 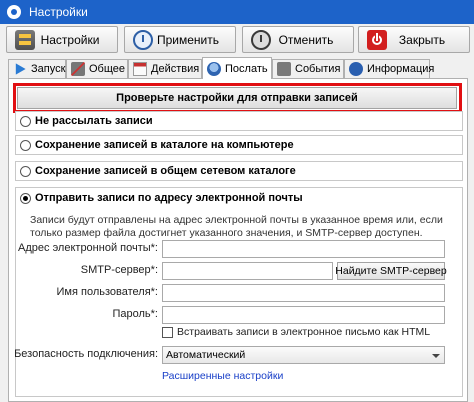 I want to click on smtp-row: SMTP-сервер*: Найдите SMTP-сервер, so click(x=240, y=271).